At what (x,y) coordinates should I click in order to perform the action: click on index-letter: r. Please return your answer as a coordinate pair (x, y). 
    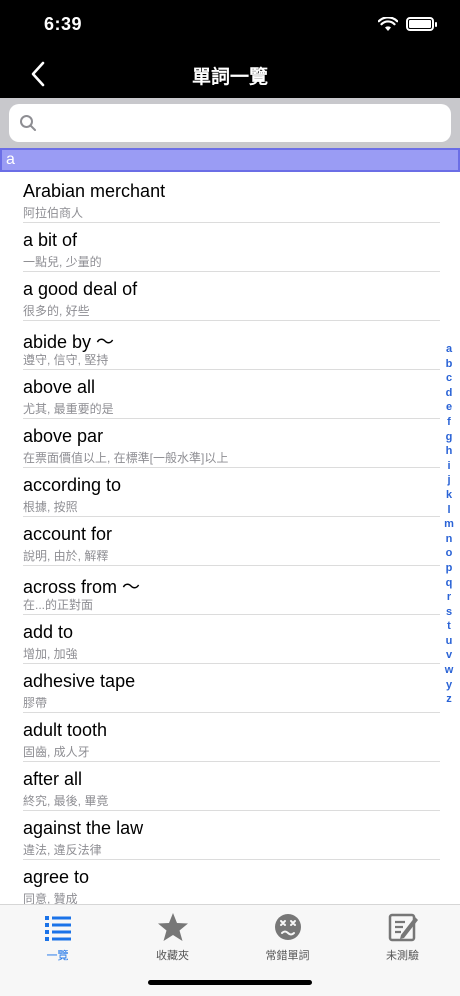
    Looking at the image, I should click on (449, 597).